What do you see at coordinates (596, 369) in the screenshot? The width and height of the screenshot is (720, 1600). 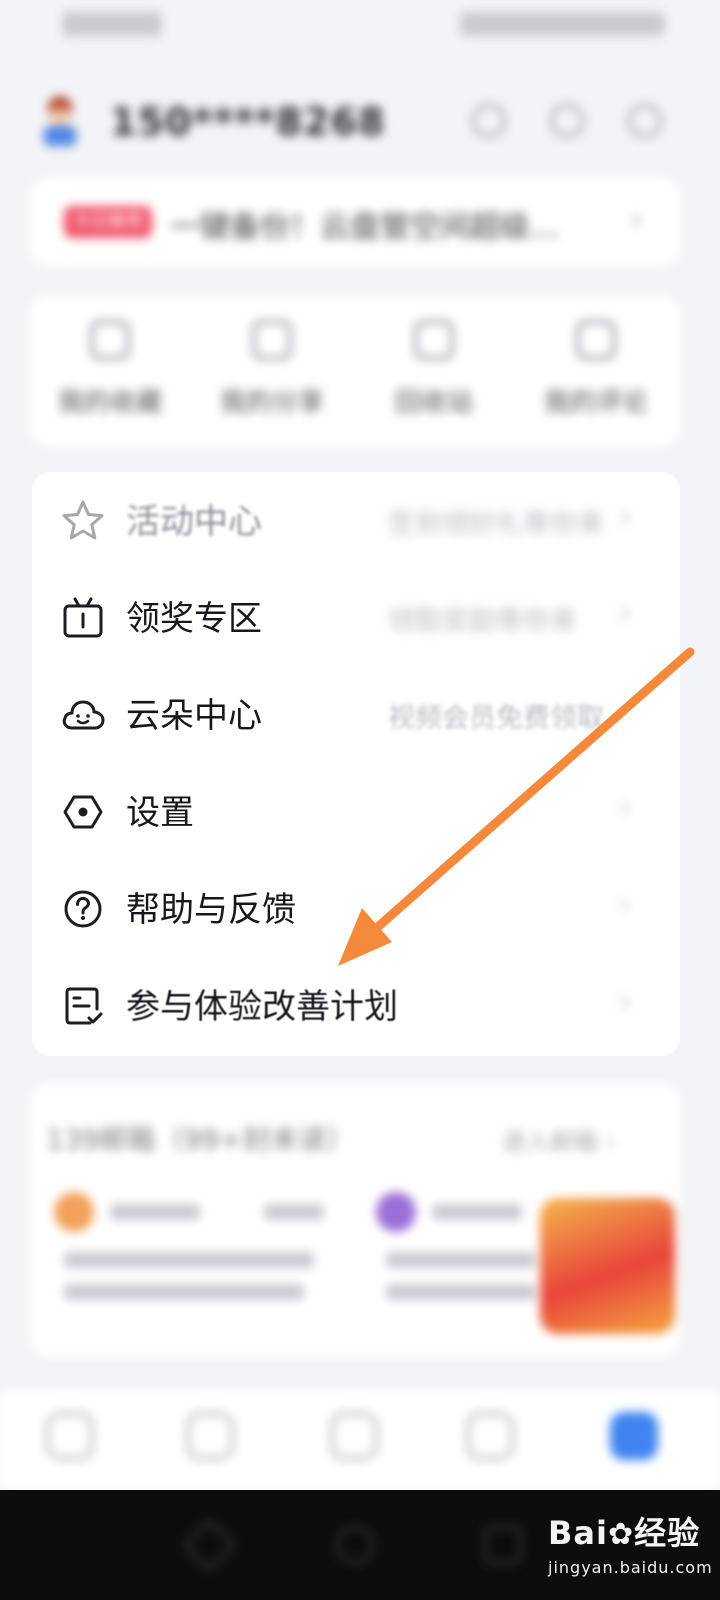 I see `quick-action-comments: 我的评论` at bounding box center [596, 369].